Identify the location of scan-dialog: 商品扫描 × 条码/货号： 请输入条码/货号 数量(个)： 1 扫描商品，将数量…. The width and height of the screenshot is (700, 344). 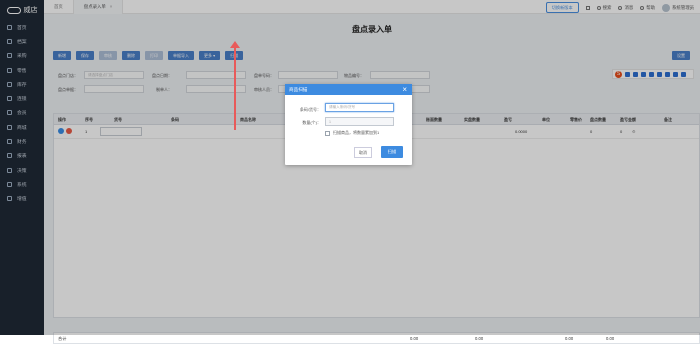
(348, 124).